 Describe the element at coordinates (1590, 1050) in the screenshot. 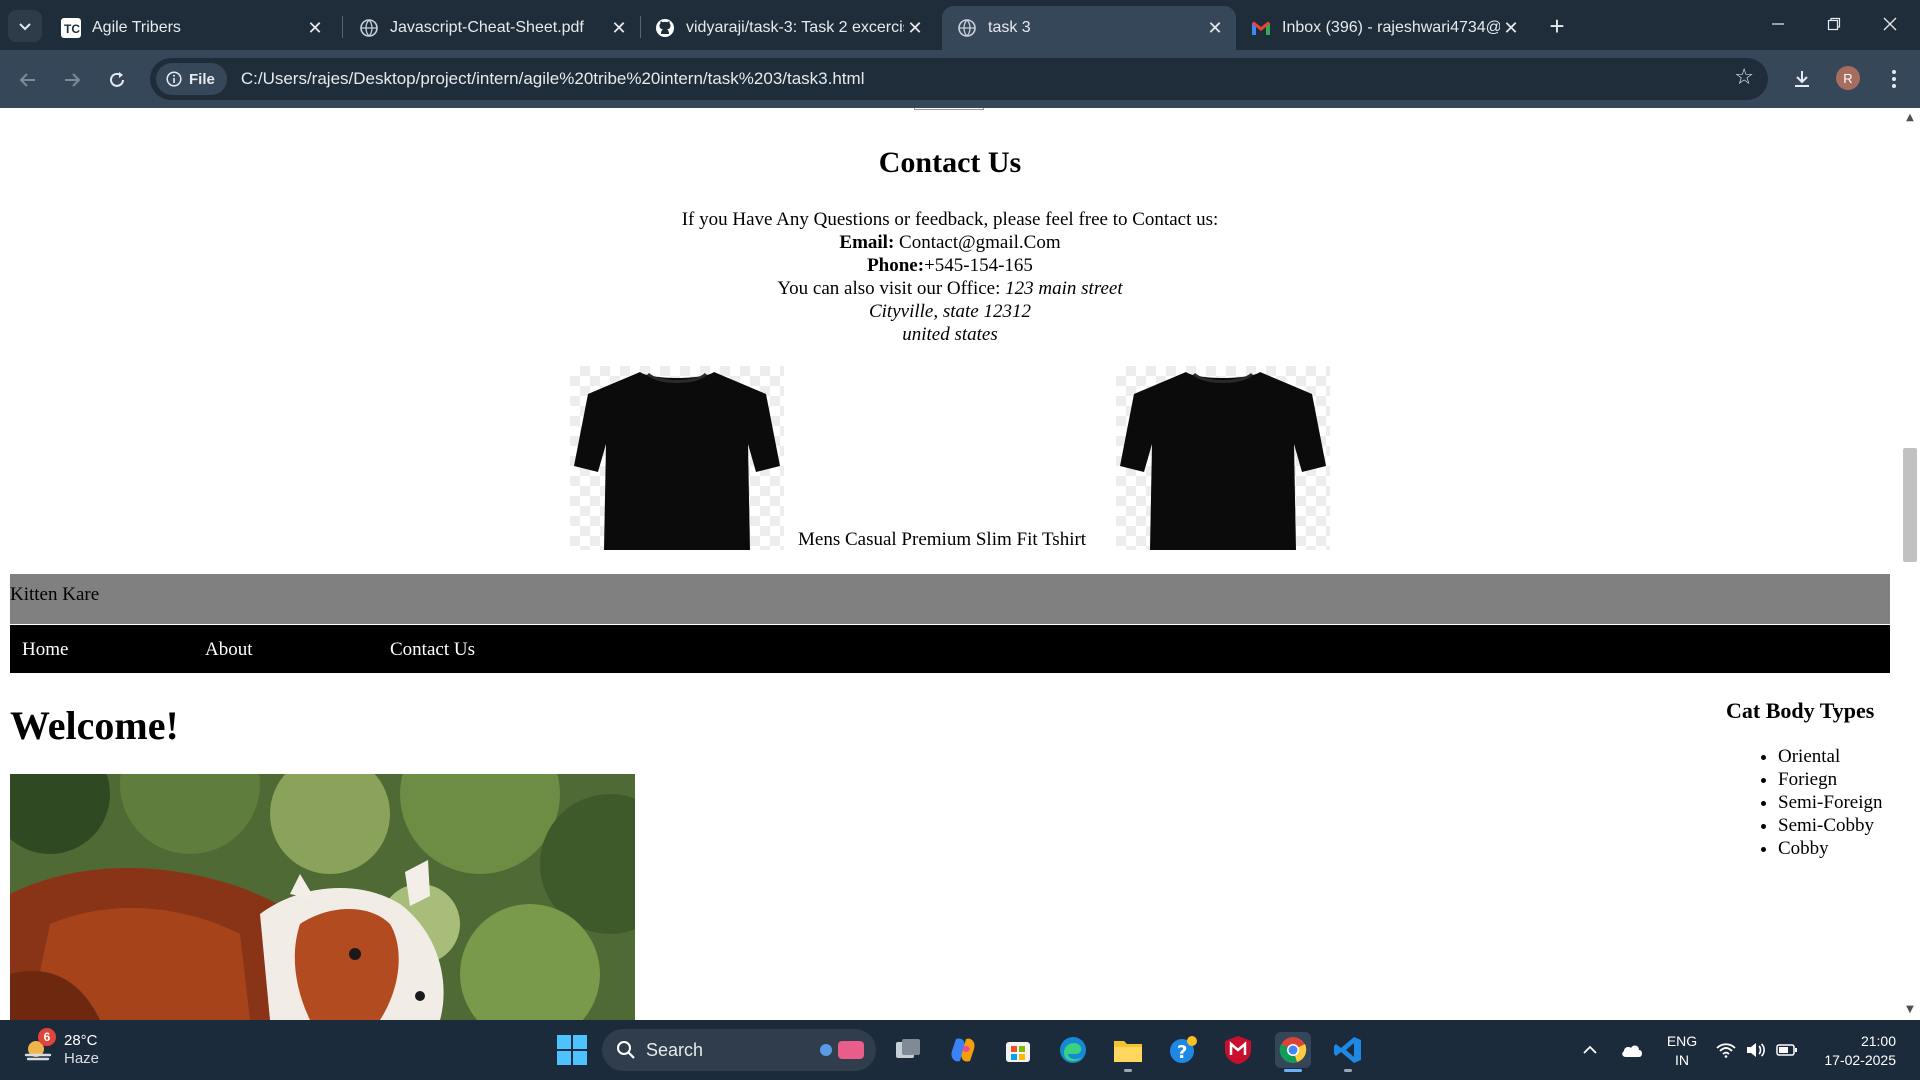

I see `tray-overflow-button` at that location.